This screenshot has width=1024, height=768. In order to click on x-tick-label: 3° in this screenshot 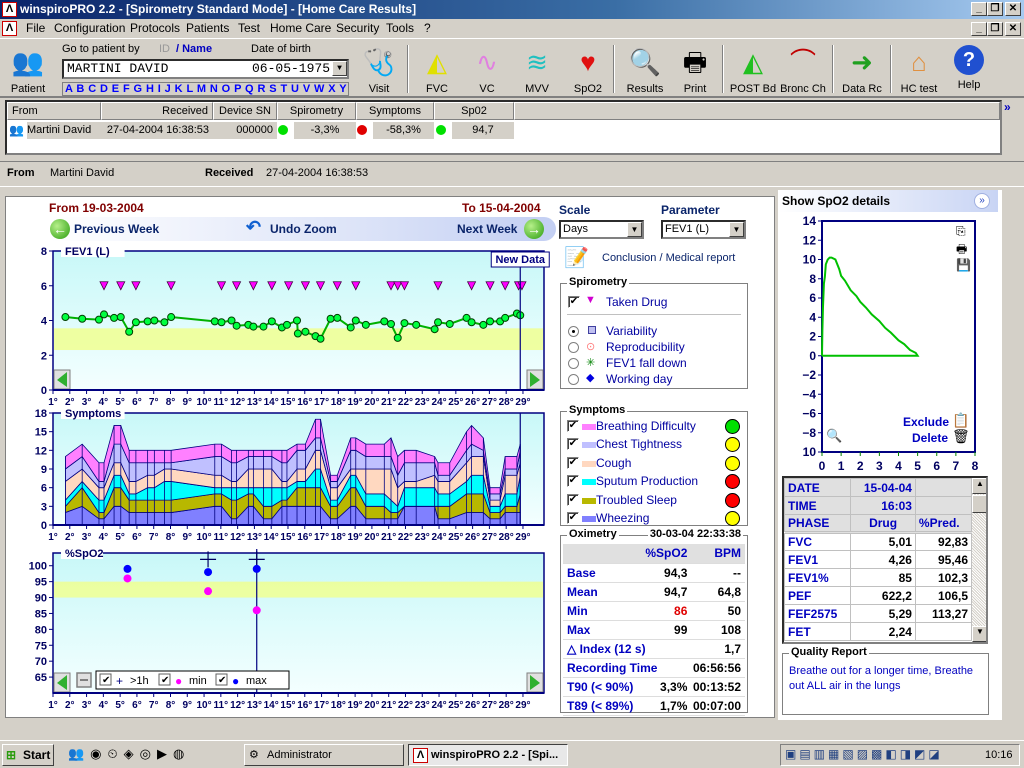, I will do `click(87, 402)`.